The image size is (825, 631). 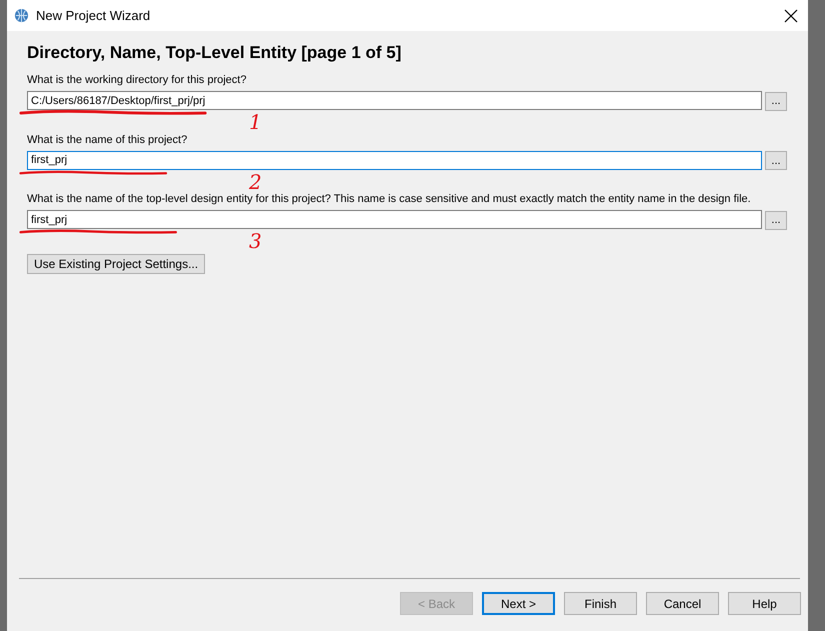 I want to click on field-label: What is the name of the top-level design entity for this project? This name is case sensitive and must exactly match the entity name in the design file., so click(x=389, y=199).